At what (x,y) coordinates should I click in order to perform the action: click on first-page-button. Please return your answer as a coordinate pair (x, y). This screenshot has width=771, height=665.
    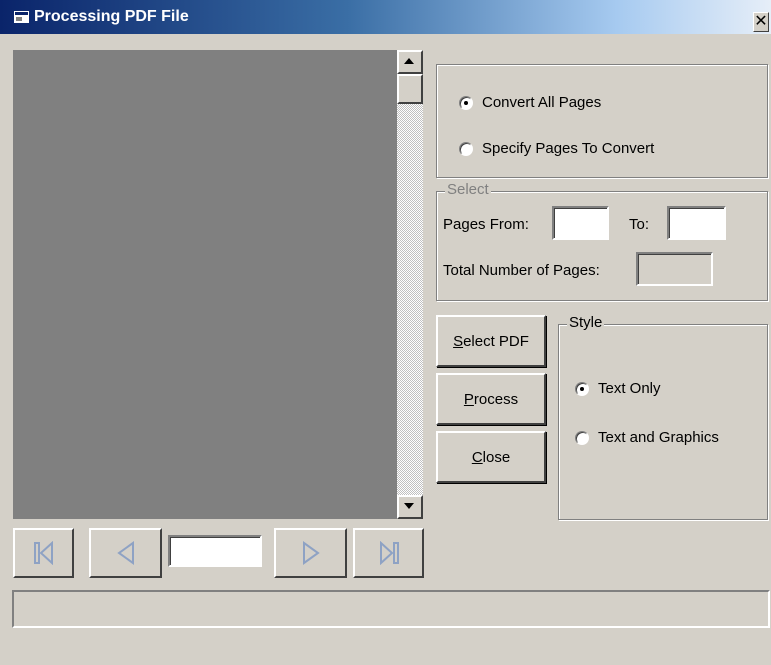
    Looking at the image, I should click on (43, 553).